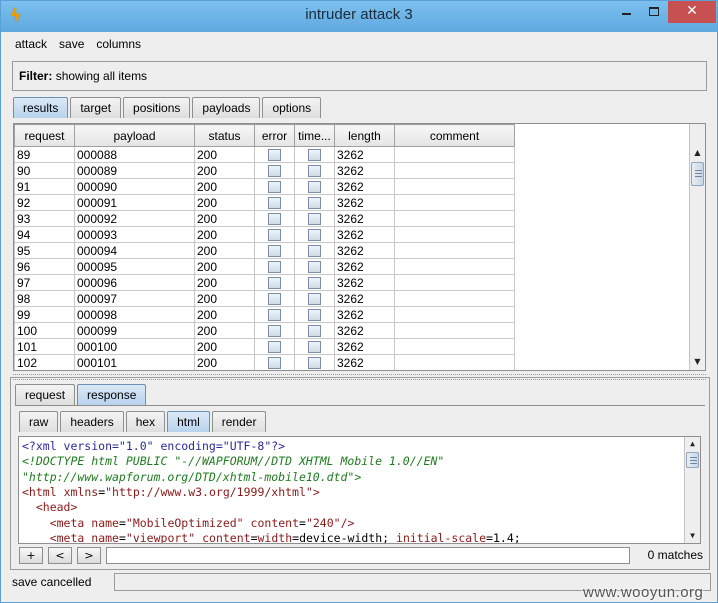 The width and height of the screenshot is (718, 603). I want to click on maximize-icon, so click(654, 11).